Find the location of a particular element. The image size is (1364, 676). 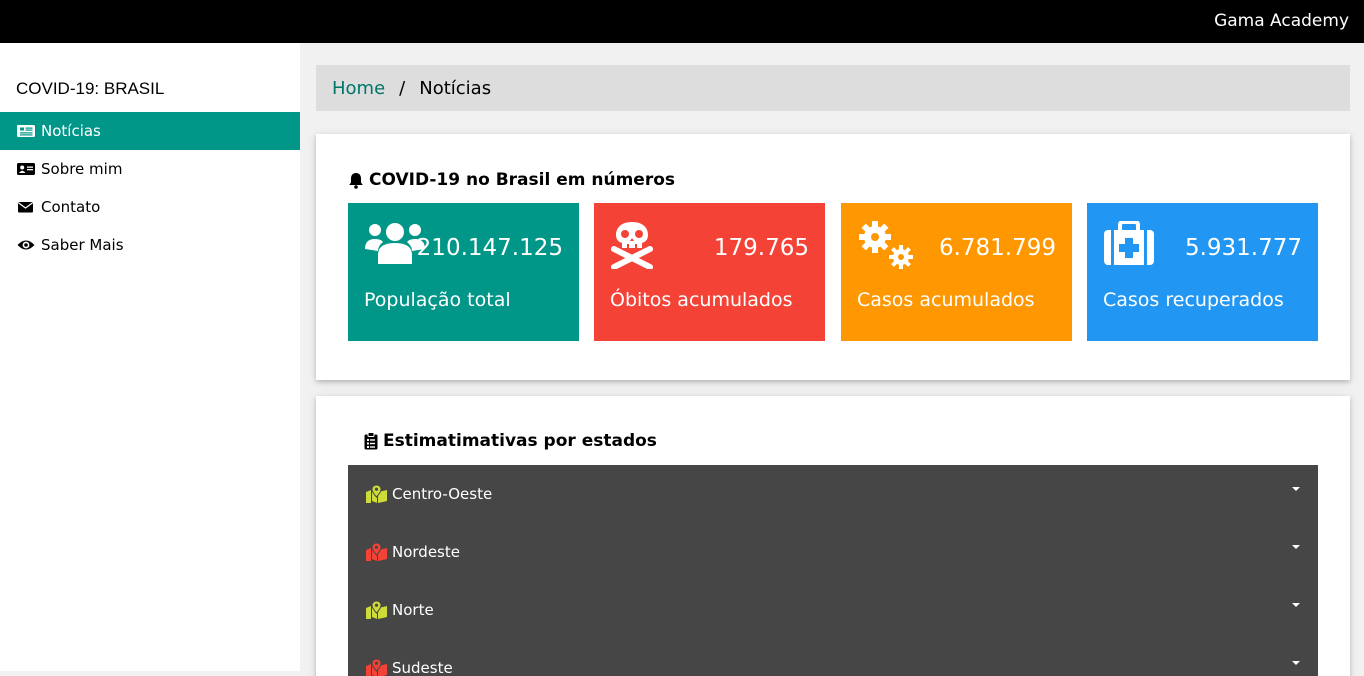

sidebar-title: COVID-19: BRASIL is located at coordinates (90, 88).